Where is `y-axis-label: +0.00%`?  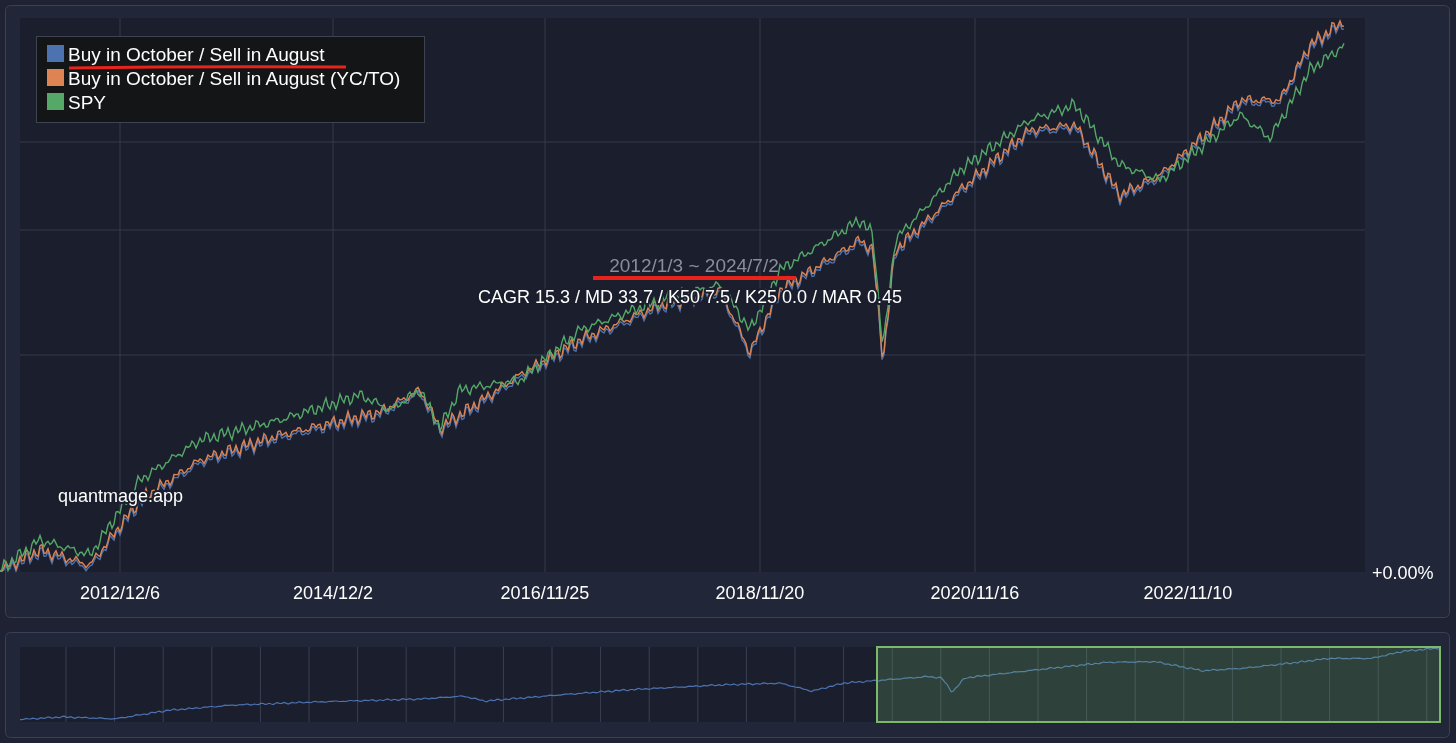 y-axis-label: +0.00% is located at coordinates (1403, 573).